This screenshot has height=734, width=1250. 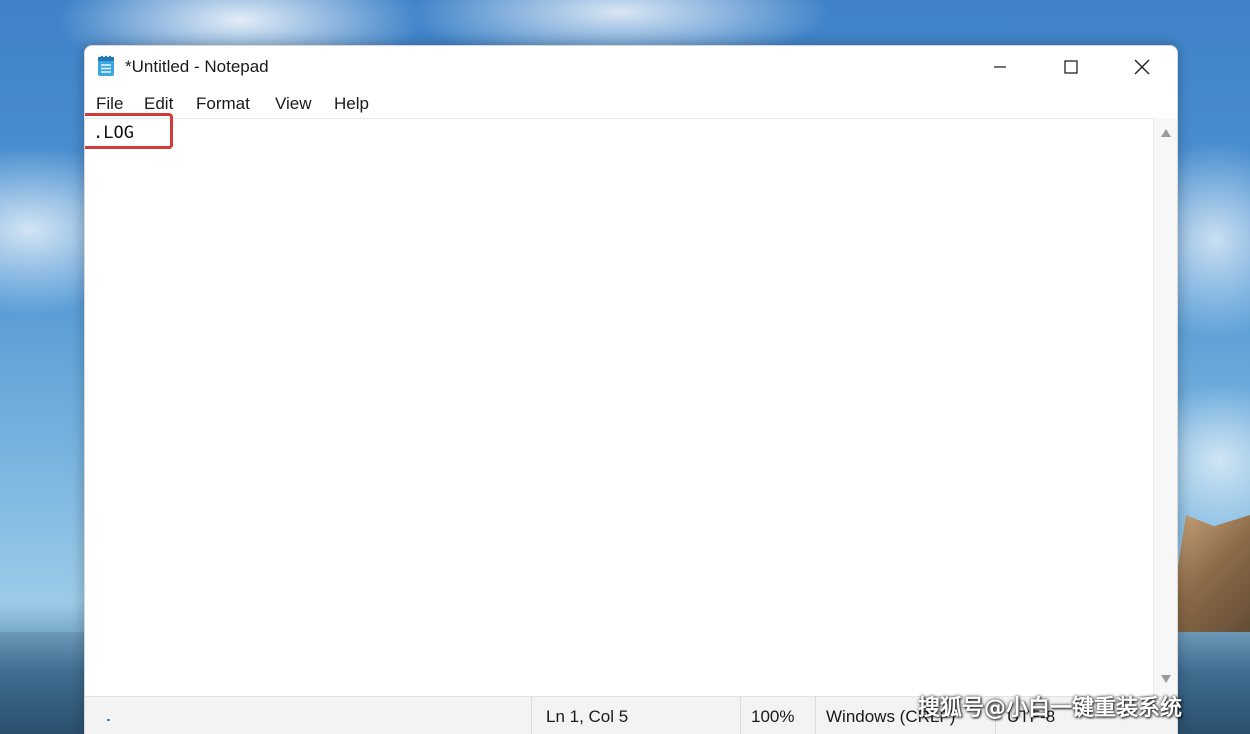 I want to click on menu-edit: Edit, so click(x=158, y=104).